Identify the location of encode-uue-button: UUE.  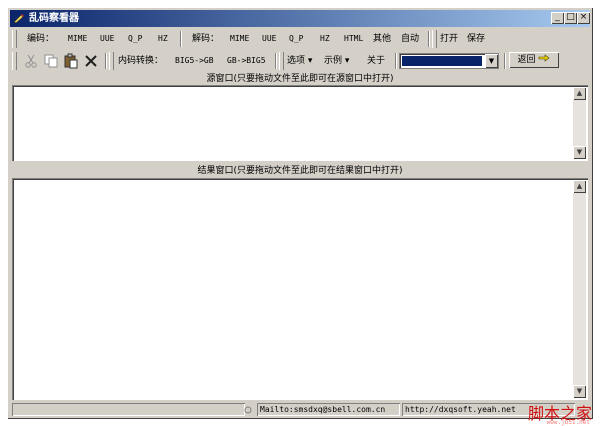
(107, 39).